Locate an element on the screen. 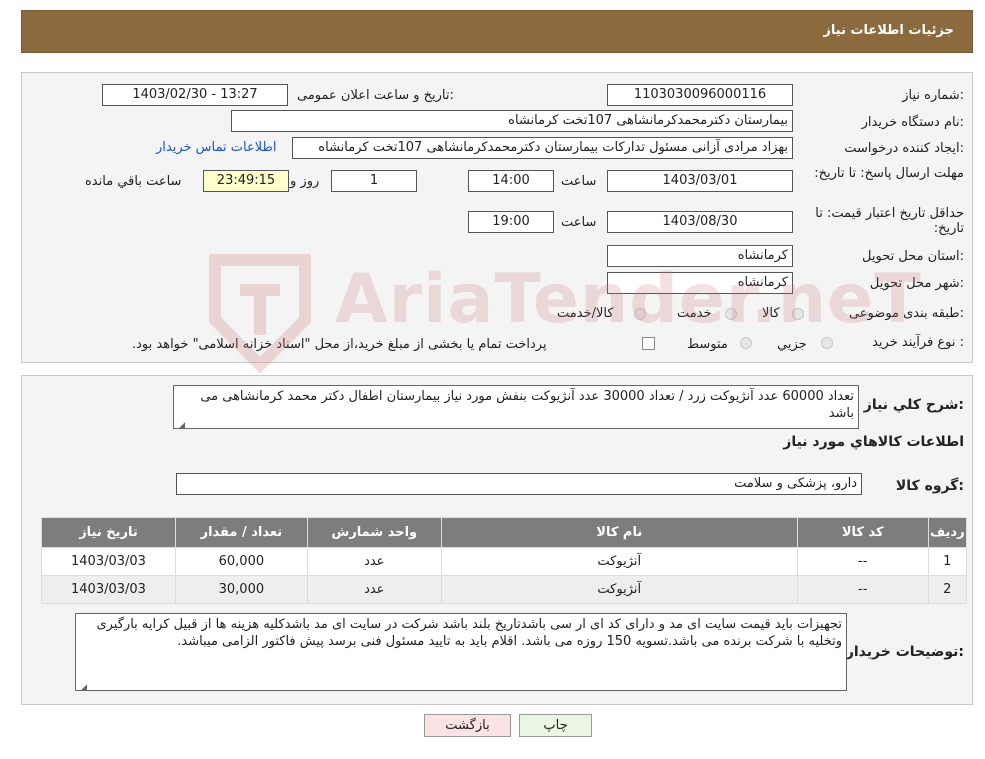 This screenshot has height=759, width=985. purchase-option-medium: متوسط is located at coordinates (707, 344).